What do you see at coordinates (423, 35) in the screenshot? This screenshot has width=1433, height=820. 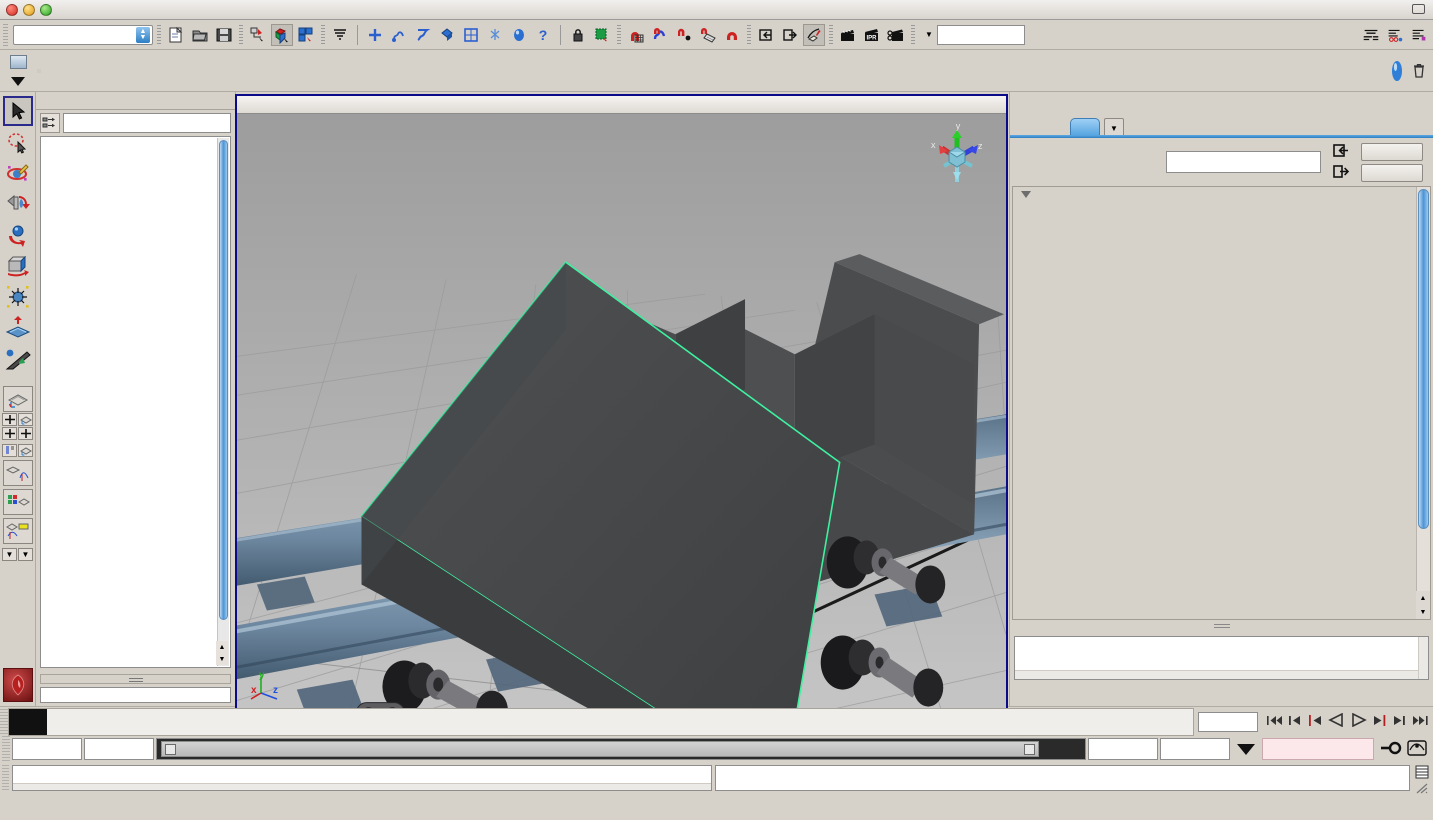 I see `mask-surfaces-icon` at bounding box center [423, 35].